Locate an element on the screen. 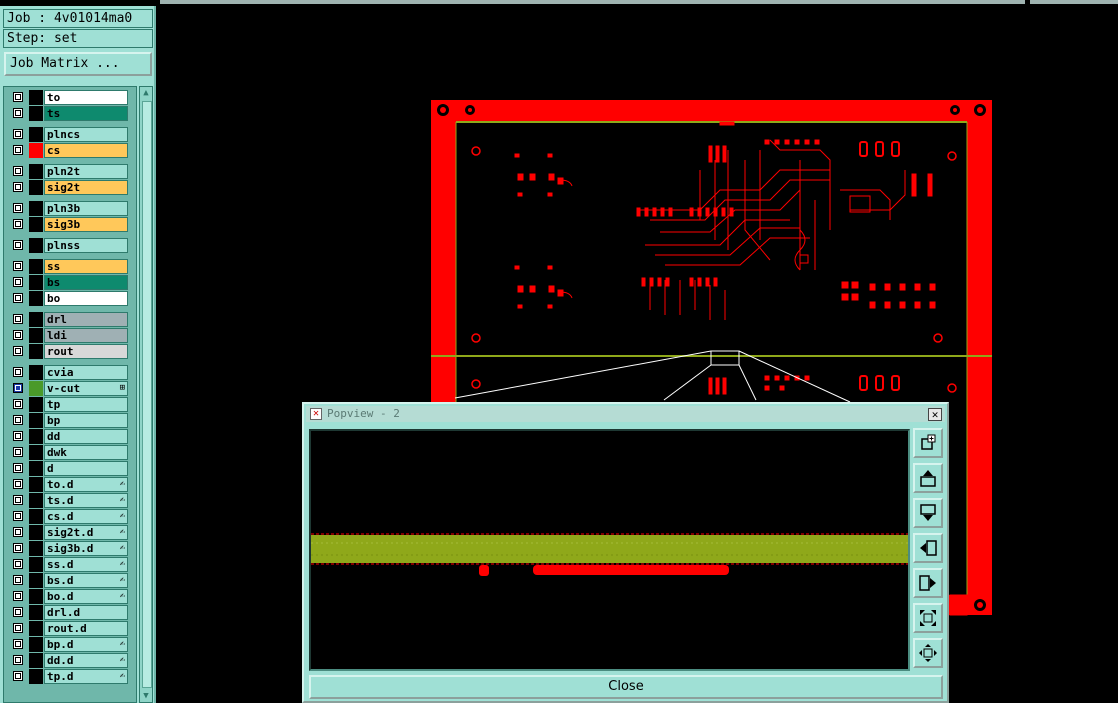  layer-name: d is located at coordinates (86, 468).